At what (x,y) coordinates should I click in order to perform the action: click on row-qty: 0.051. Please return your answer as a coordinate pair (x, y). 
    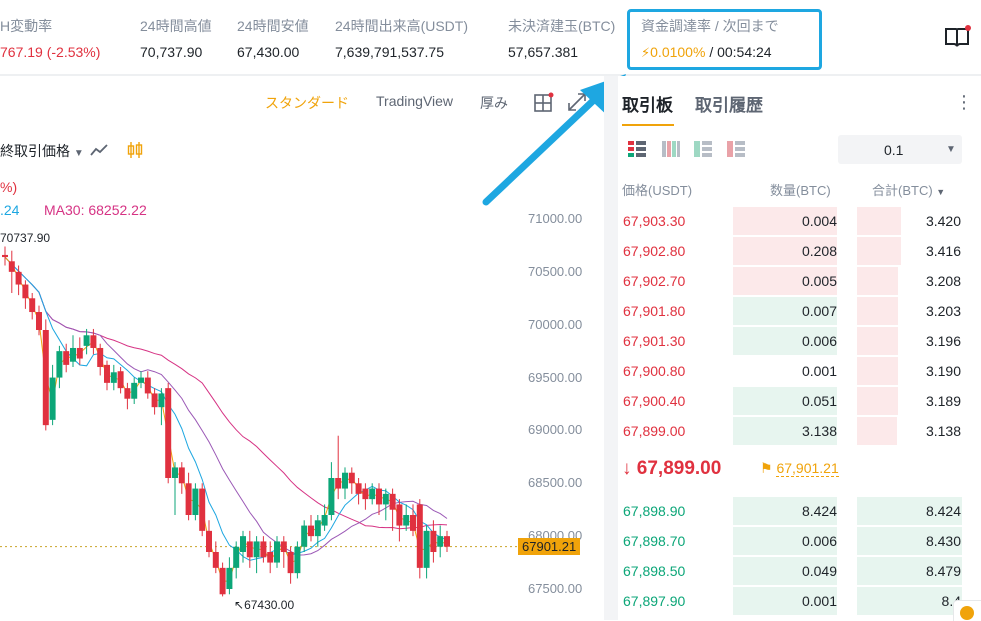
    Looking at the image, I should click on (819, 401).